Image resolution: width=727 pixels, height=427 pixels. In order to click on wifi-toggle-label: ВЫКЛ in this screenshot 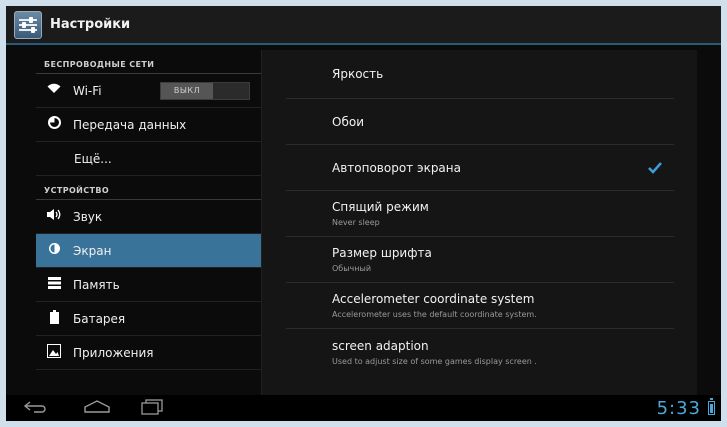, I will do `click(187, 90)`.